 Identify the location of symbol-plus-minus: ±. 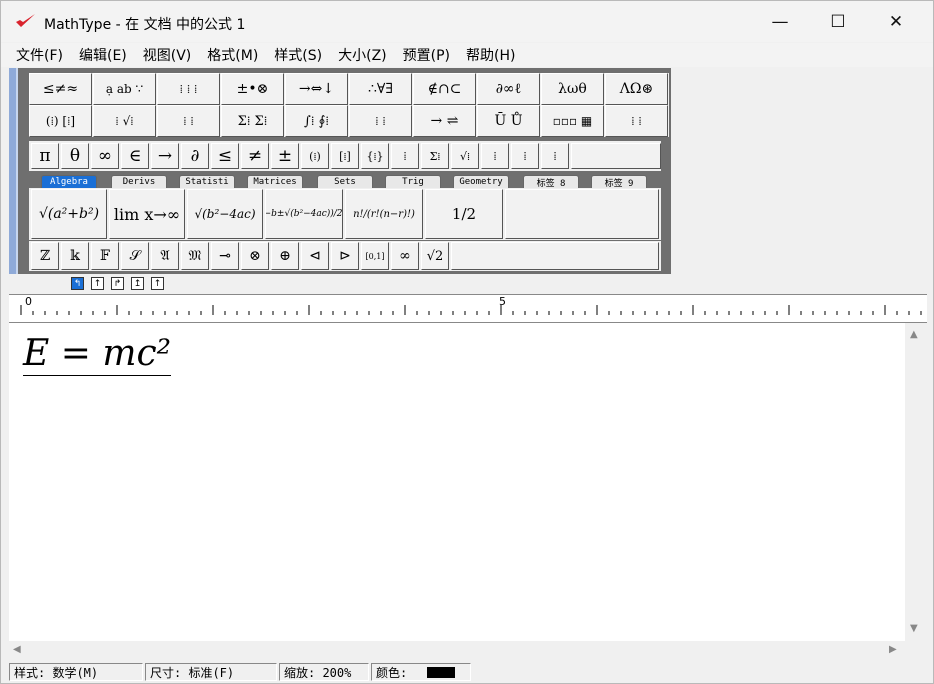
(285, 156).